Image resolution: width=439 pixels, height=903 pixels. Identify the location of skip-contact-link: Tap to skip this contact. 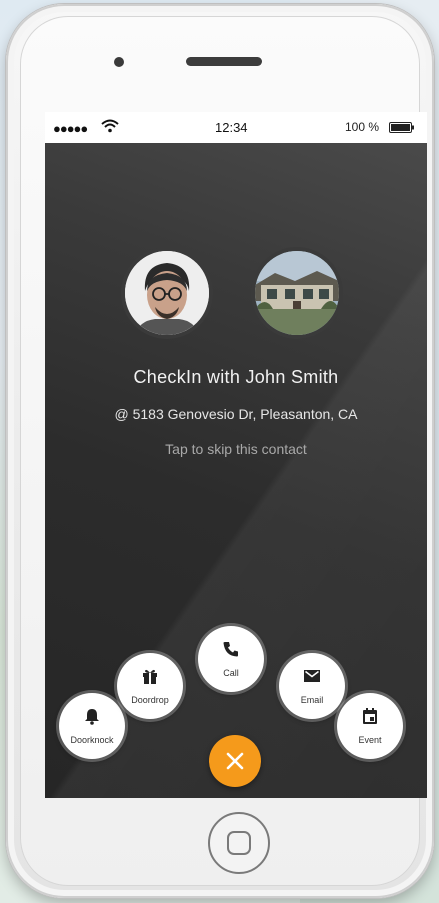
(236, 449).